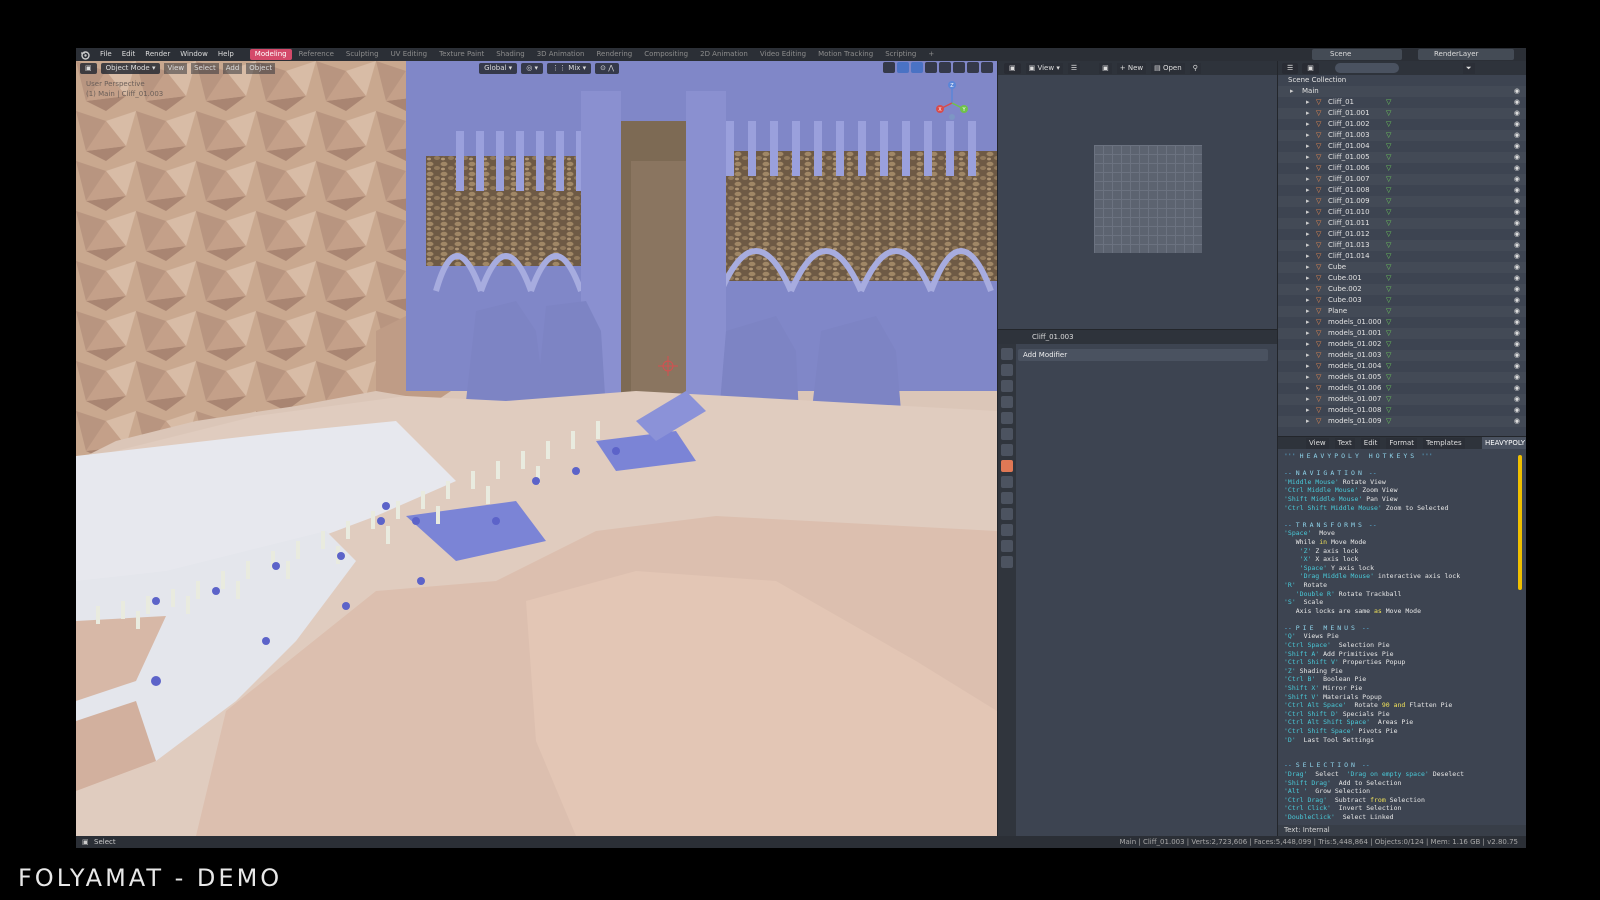 The width and height of the screenshot is (1600, 900). I want to click on outliner-item: ▸ ▽ Cliff_01.012 ▽ ◉, so click(1402, 234).